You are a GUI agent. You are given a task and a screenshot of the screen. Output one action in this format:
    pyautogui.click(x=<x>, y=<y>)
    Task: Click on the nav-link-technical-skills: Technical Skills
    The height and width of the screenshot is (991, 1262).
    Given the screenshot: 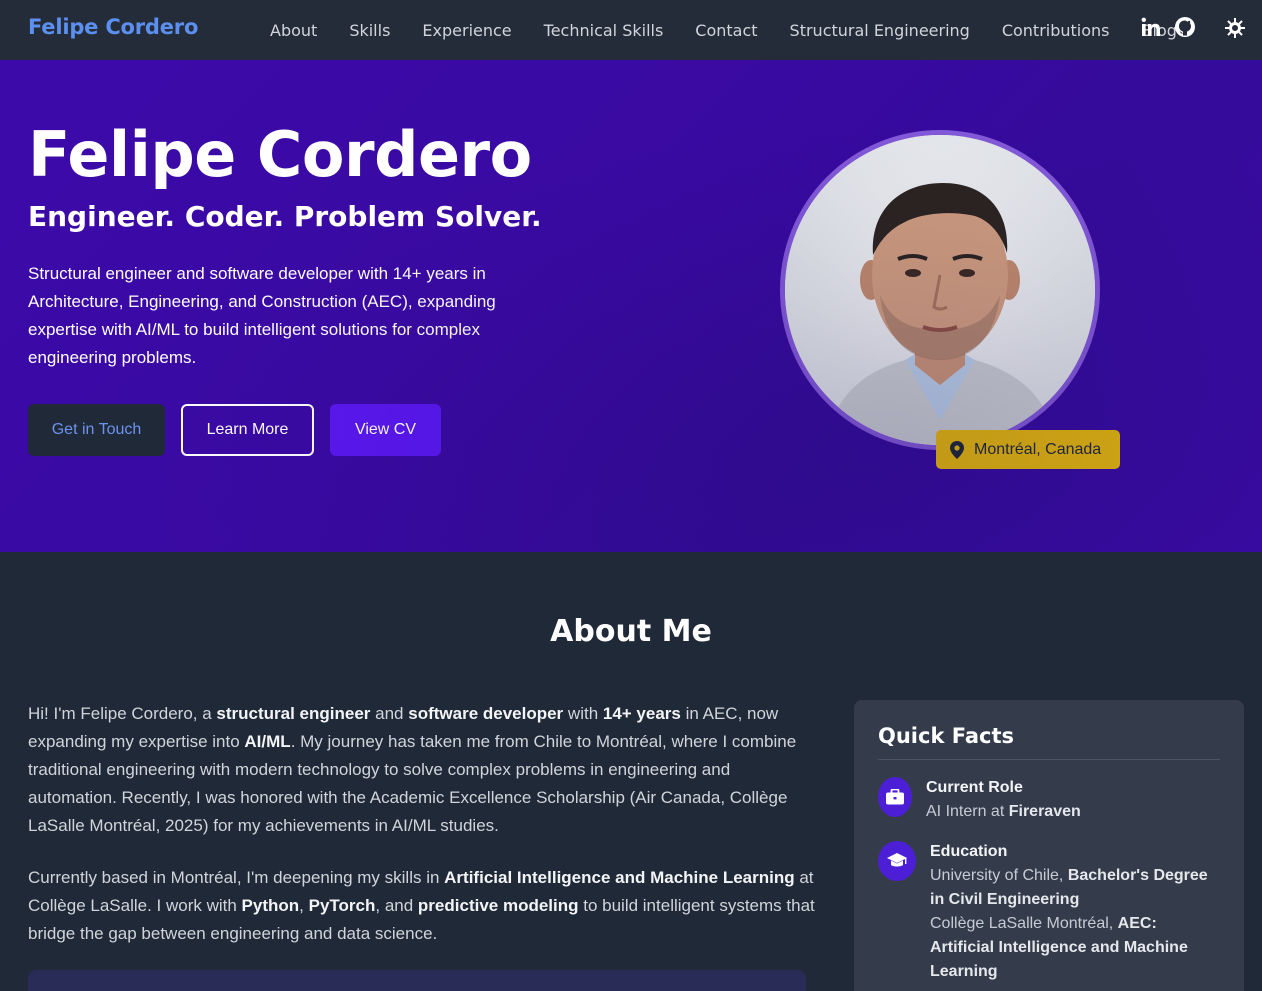 What is the action you would take?
    pyautogui.click(x=604, y=30)
    